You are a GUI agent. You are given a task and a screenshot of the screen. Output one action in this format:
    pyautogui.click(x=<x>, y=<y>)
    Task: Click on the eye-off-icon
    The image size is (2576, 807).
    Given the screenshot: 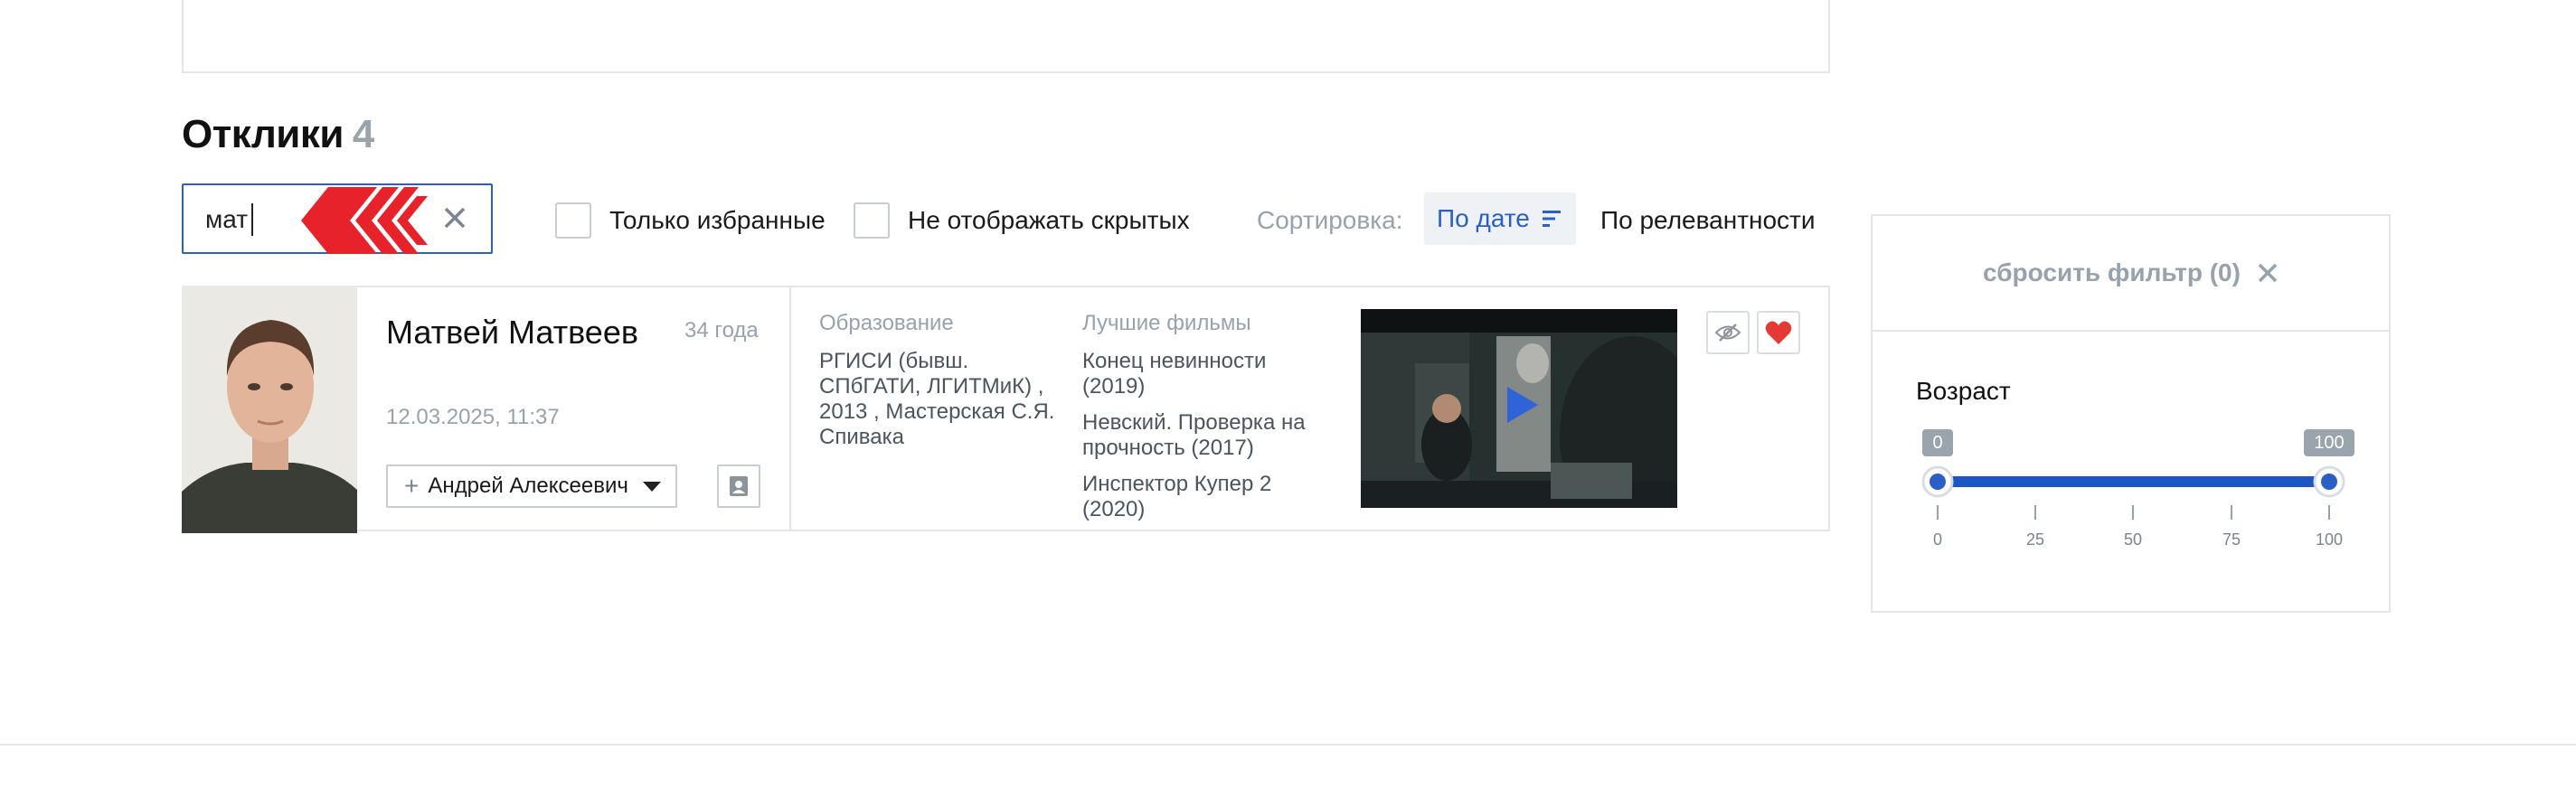 What is the action you would take?
    pyautogui.click(x=1727, y=333)
    